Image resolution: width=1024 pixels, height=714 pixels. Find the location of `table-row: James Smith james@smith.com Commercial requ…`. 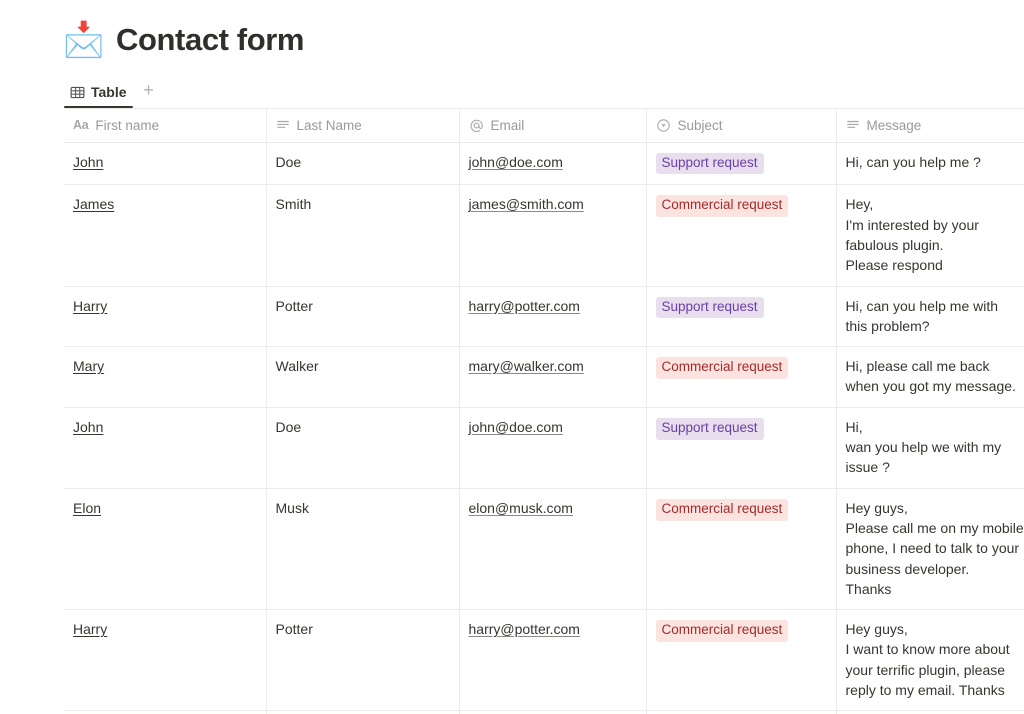

table-row: James Smith james@smith.com Commercial requ… is located at coordinates (544, 235).